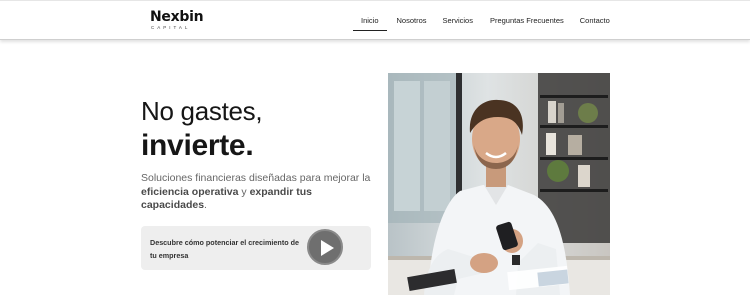 The width and height of the screenshot is (750, 300). I want to click on nav-link-nosotros: Nosotros, so click(412, 21).